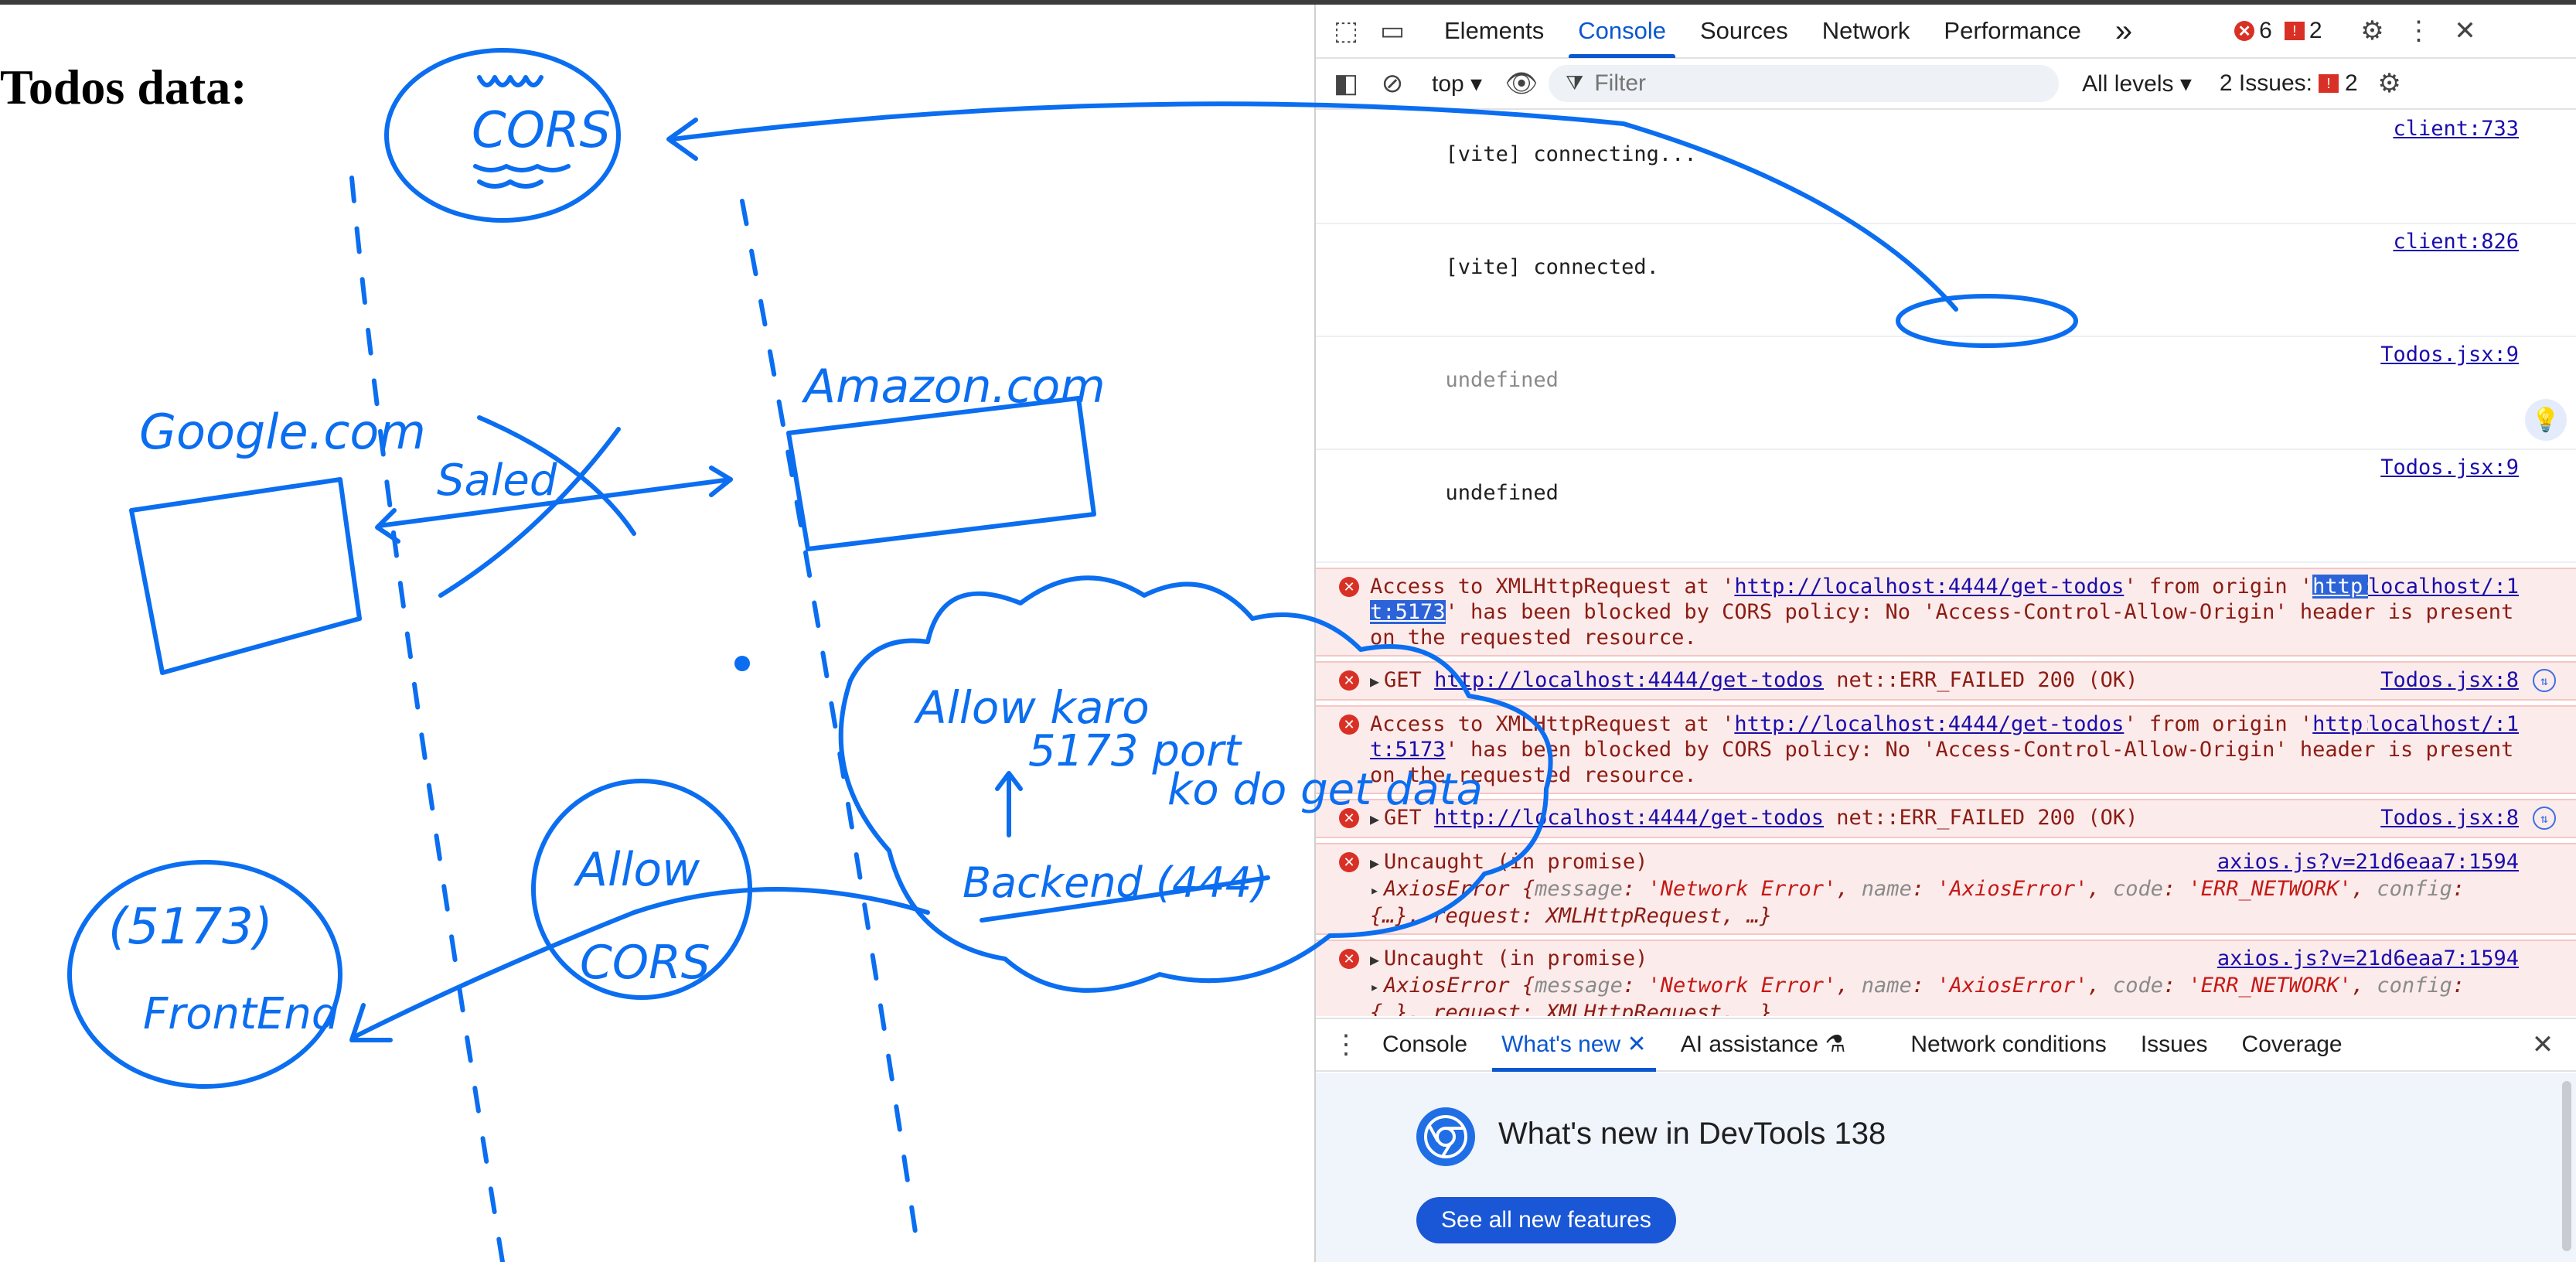 The height and width of the screenshot is (1262, 2576). Describe the element at coordinates (2012, 31) in the screenshot. I see `tab-performance: Performance` at that location.